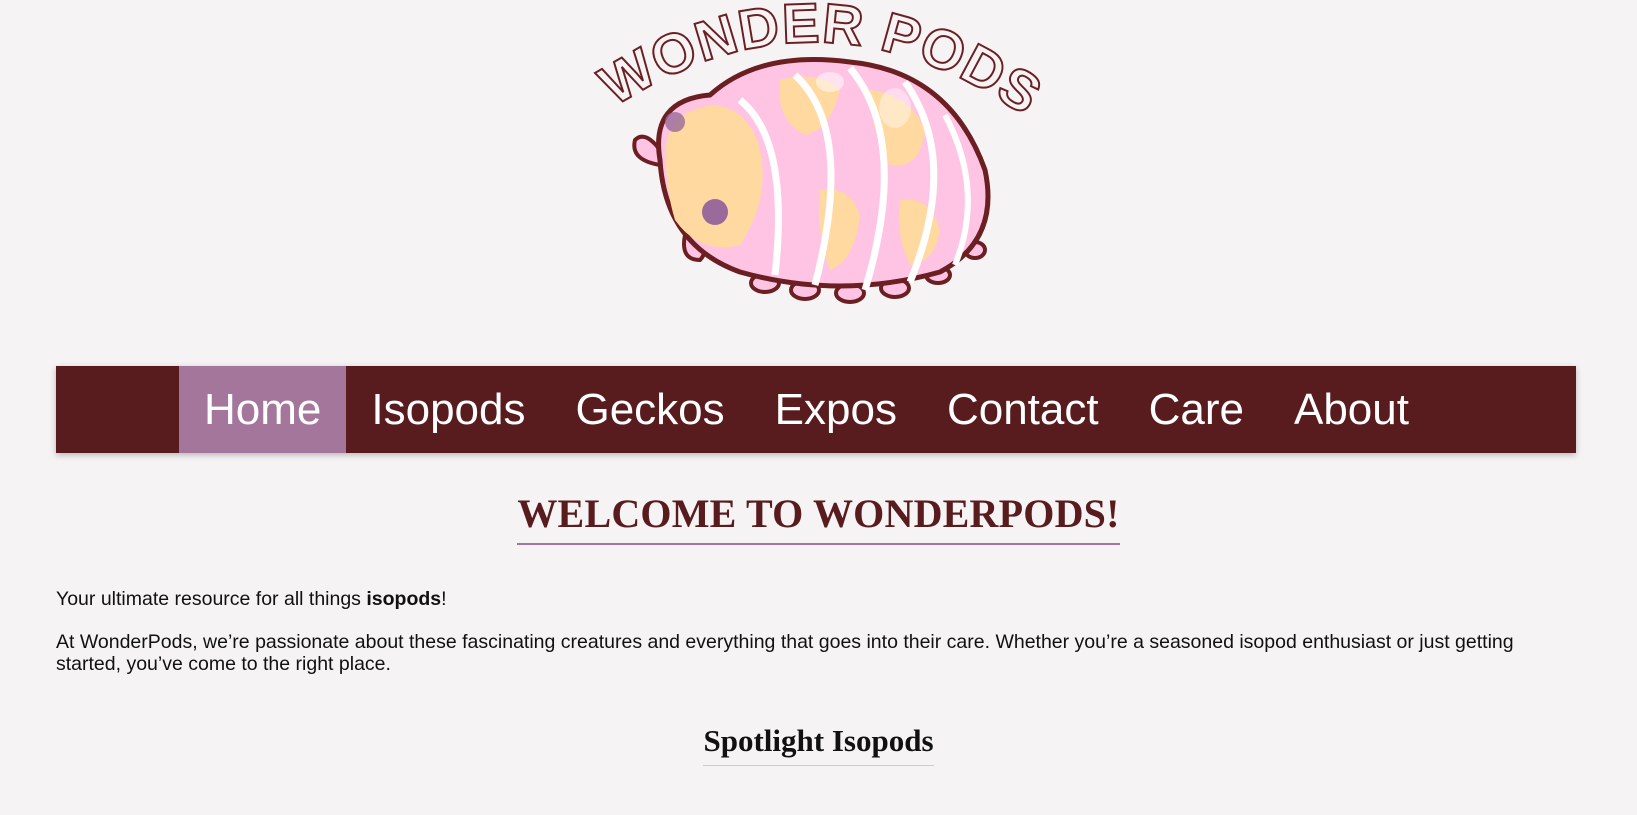 The image size is (1637, 815). What do you see at coordinates (448, 409) in the screenshot?
I see `nav-item-isopods: Isopods` at bounding box center [448, 409].